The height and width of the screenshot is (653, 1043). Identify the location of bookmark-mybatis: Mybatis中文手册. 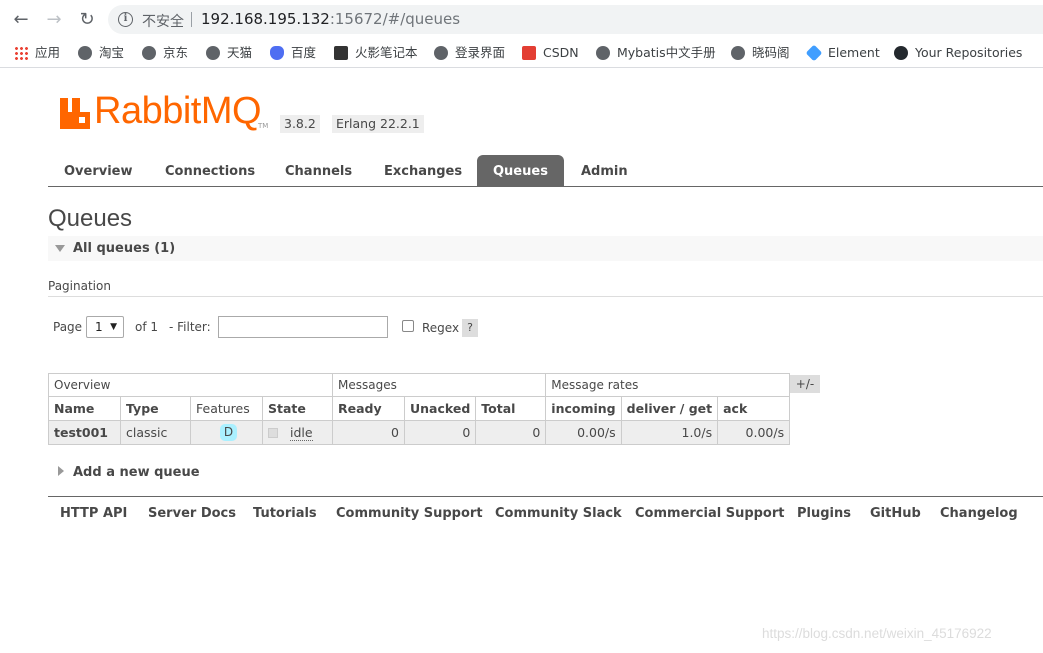
(656, 53).